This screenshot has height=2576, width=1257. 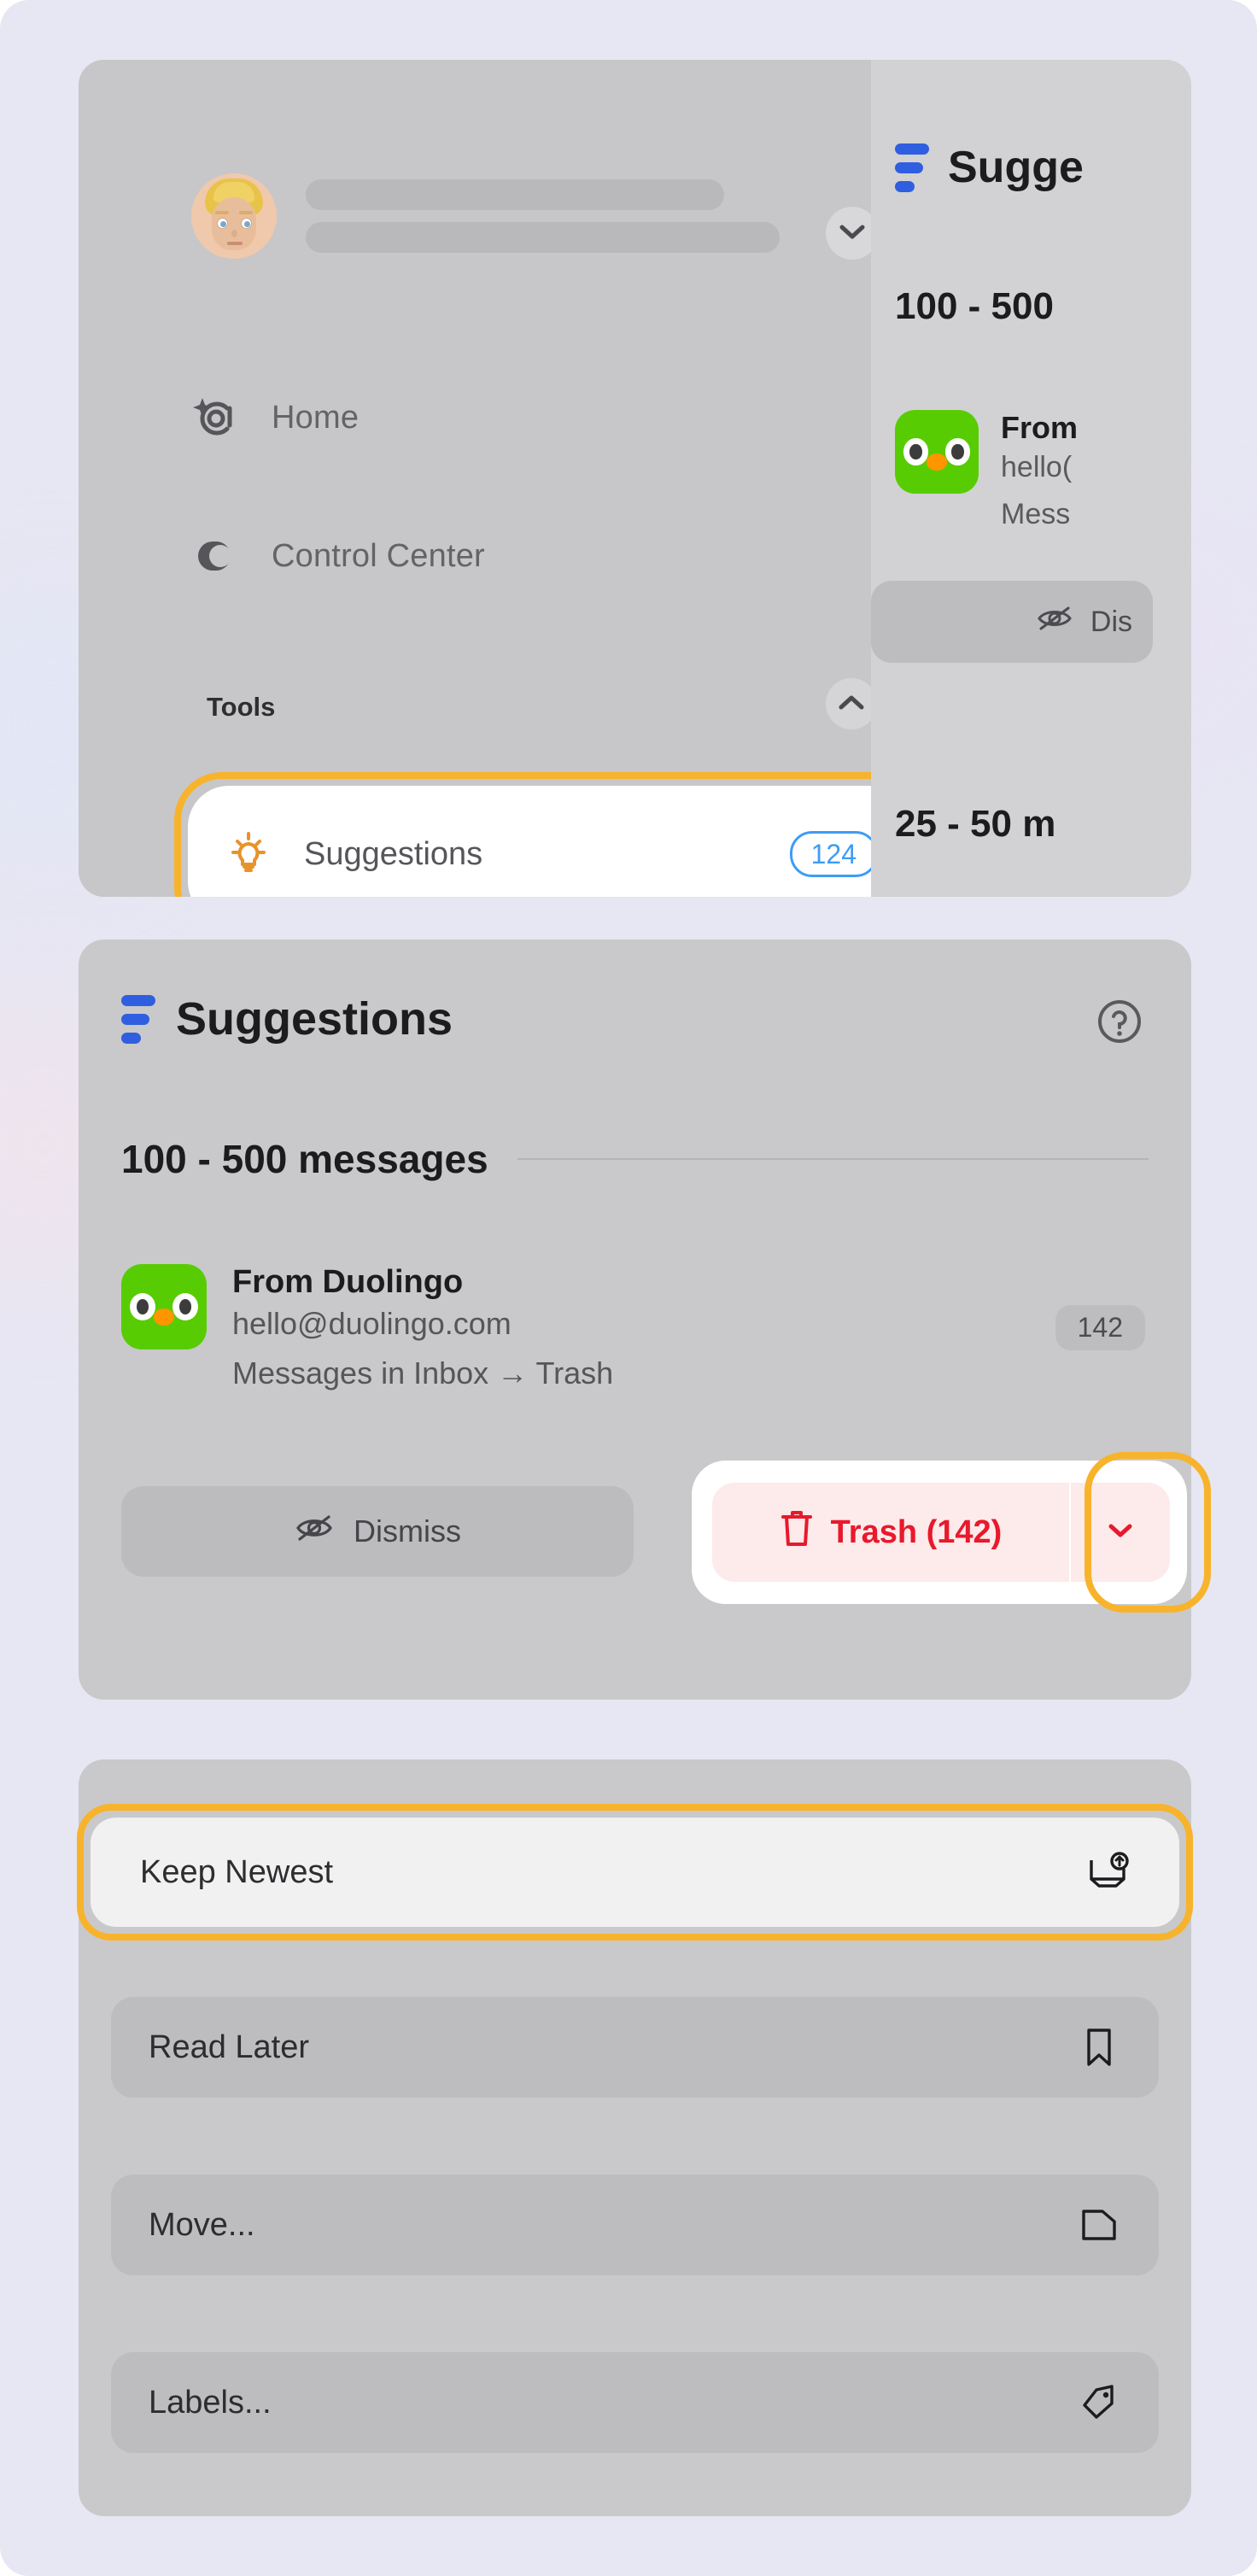 What do you see at coordinates (237, 1871) in the screenshot?
I see `menu-item-label: Keep Newest` at bounding box center [237, 1871].